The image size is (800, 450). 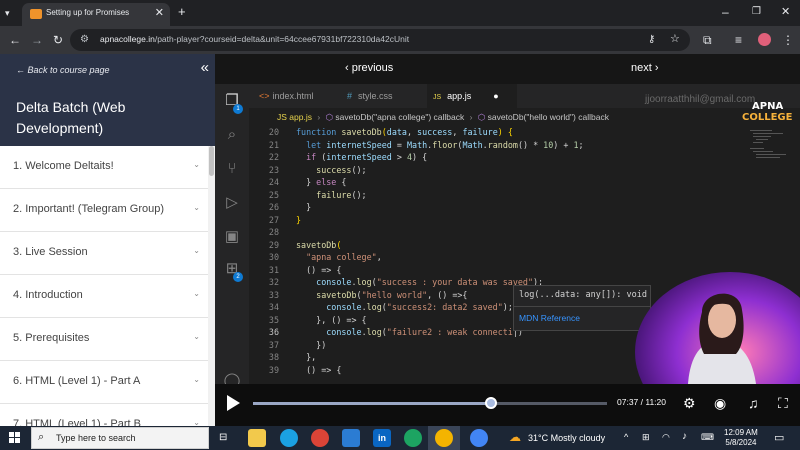 What do you see at coordinates (479, 438) in the screenshot?
I see `chrome-help-icon` at bounding box center [479, 438].